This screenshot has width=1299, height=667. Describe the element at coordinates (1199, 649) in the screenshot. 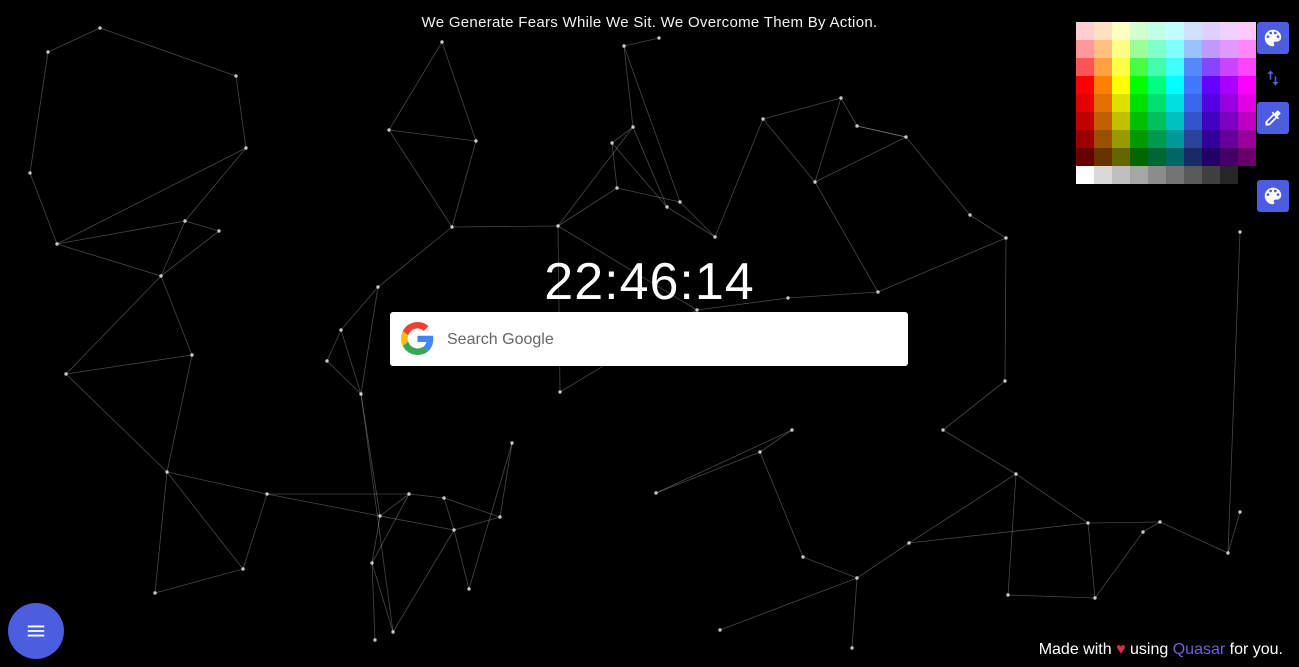

I see `quasar-link: Quasar` at that location.